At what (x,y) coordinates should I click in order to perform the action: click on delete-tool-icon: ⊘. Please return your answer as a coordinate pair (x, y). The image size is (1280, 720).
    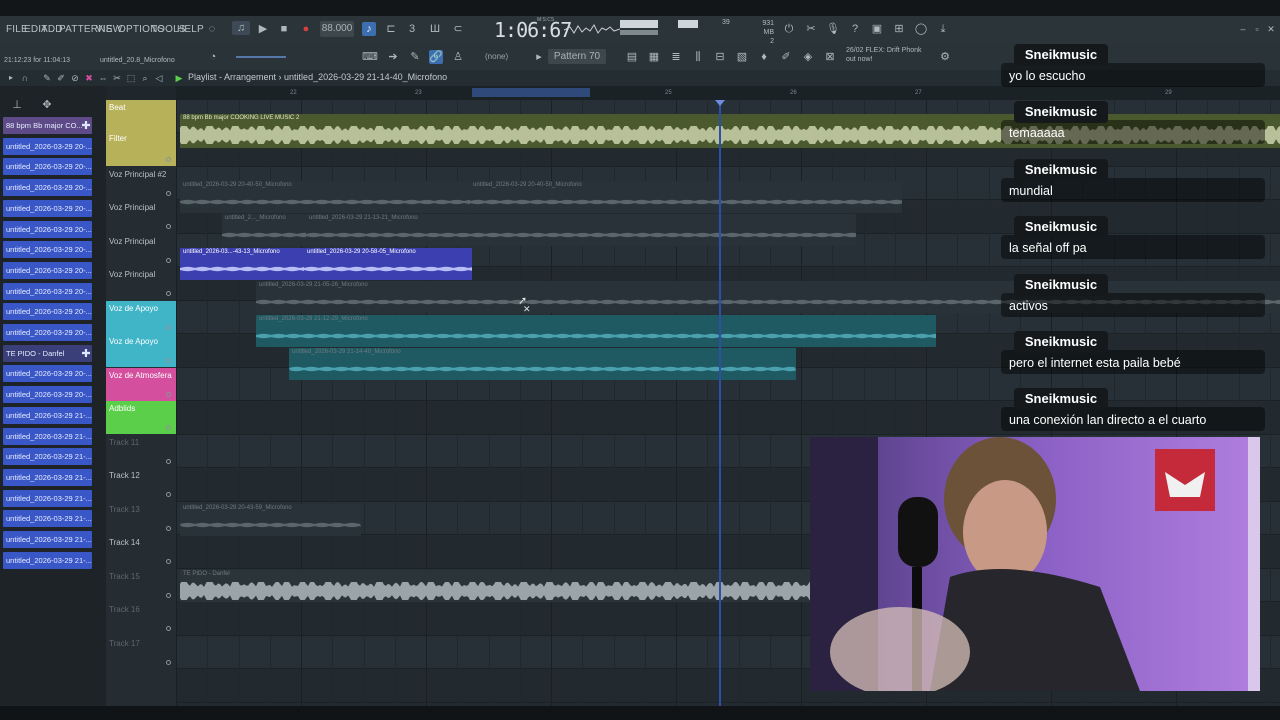
    Looking at the image, I should click on (75, 78).